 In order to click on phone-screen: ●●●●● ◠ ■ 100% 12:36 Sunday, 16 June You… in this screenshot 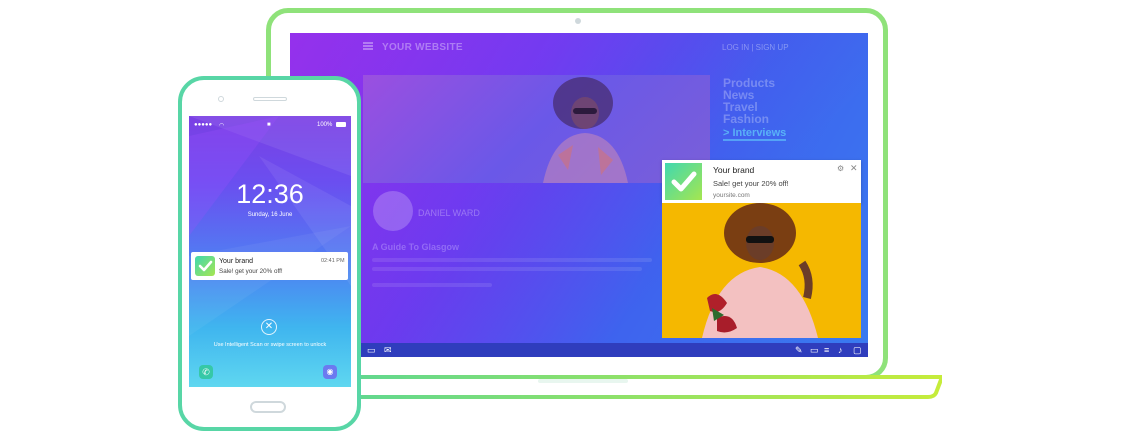, I will do `click(270, 251)`.